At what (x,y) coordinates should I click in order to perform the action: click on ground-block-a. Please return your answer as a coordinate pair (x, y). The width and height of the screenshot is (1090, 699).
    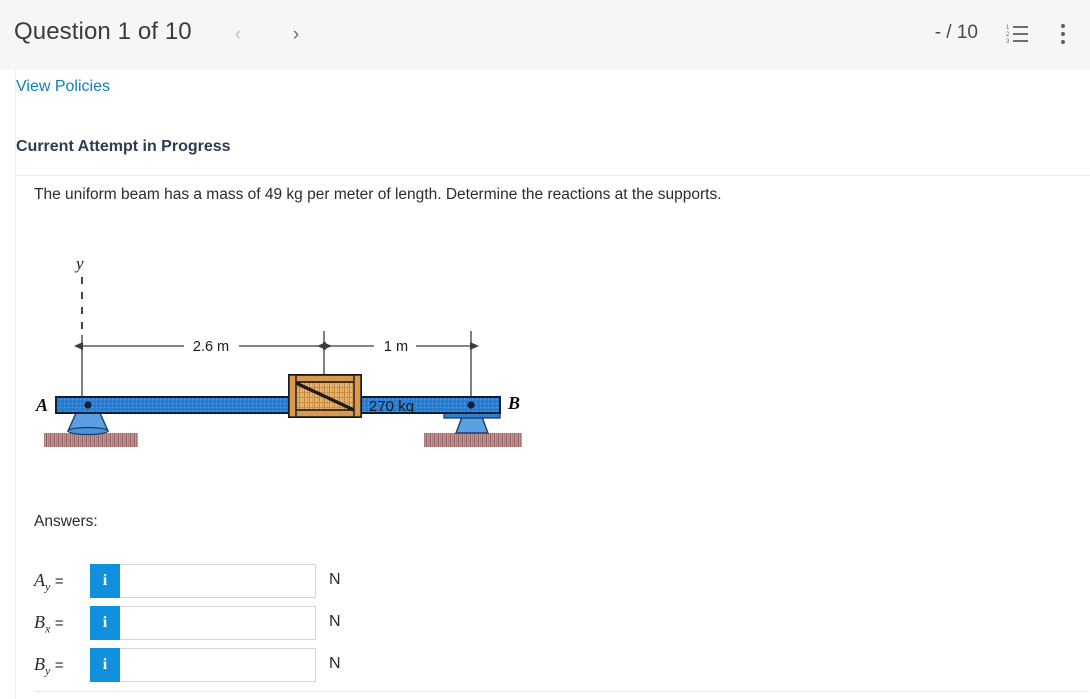
    Looking at the image, I should click on (91, 440).